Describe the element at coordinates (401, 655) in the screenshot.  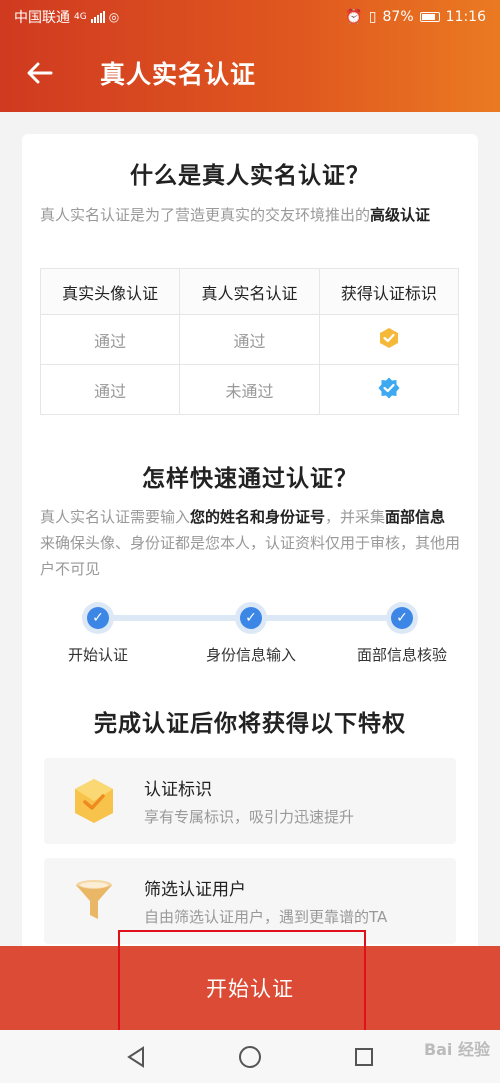
I see `step-label: 面部信息核验` at that location.